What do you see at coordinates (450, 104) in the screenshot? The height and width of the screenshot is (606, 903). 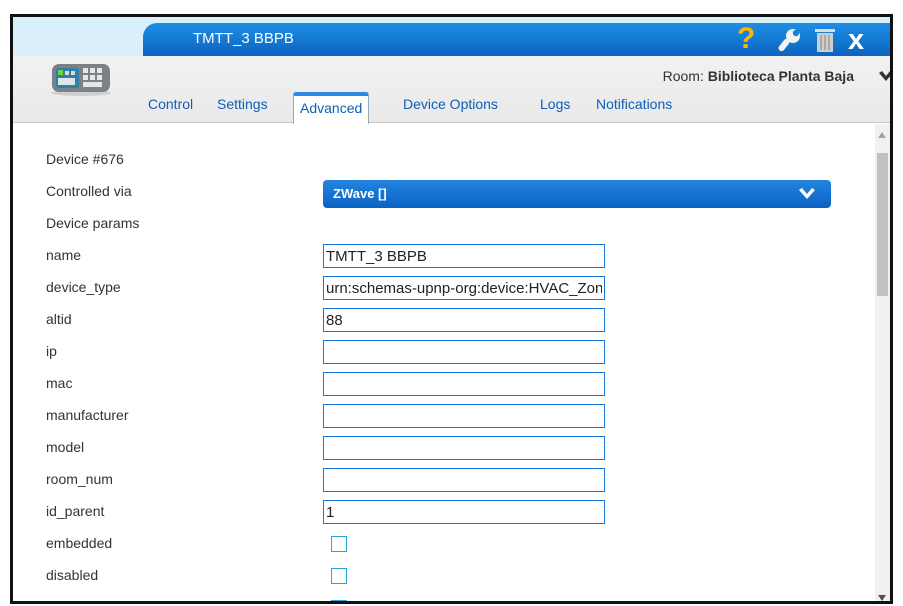 I see `tab-device-options: Device Options` at bounding box center [450, 104].